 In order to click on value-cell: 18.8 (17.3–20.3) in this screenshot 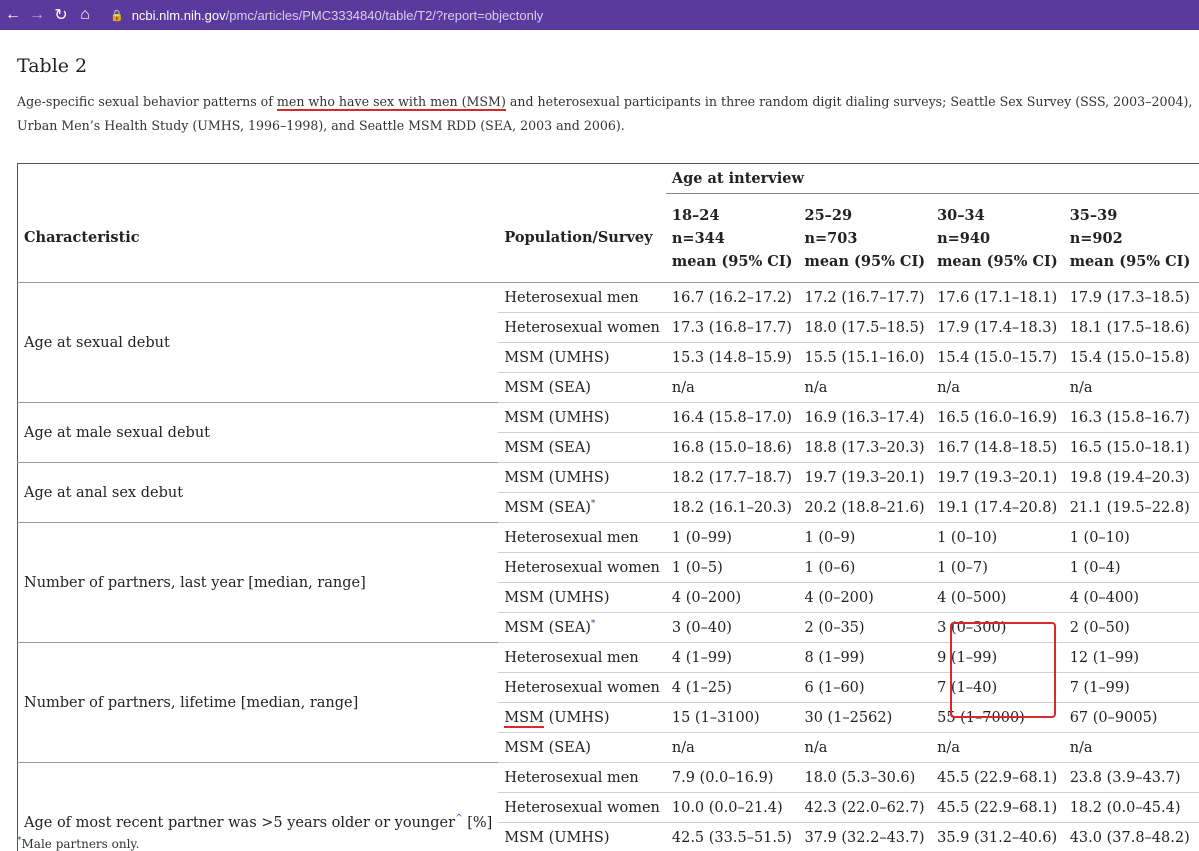, I will do `click(865, 447)`.